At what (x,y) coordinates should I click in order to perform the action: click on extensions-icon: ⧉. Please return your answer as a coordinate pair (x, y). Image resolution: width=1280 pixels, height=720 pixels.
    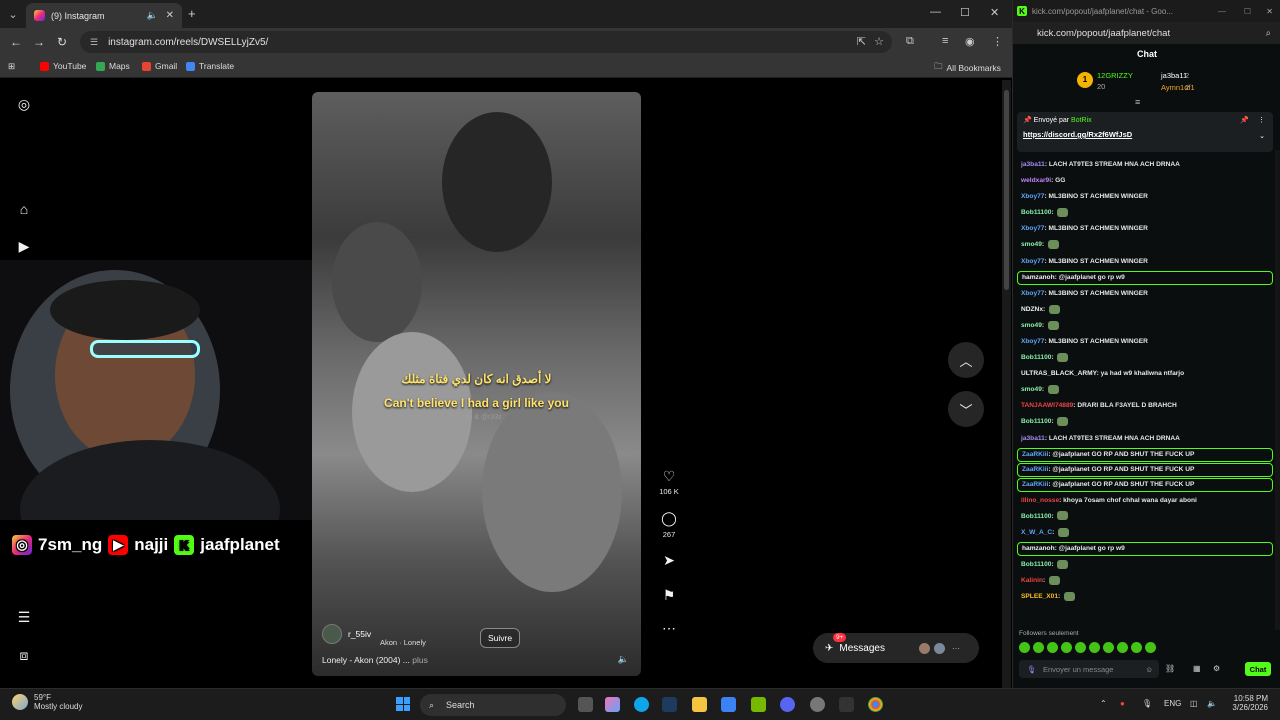
    Looking at the image, I should click on (910, 41).